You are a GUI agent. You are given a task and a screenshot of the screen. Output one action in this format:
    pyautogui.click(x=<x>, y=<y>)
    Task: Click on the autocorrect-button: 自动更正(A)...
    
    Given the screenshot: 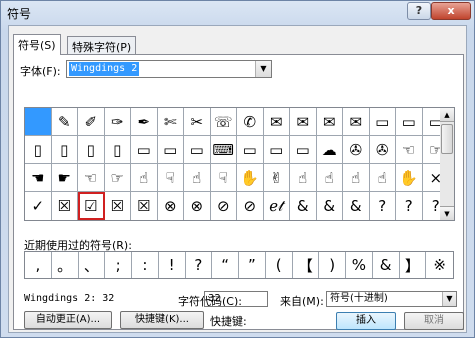 What is the action you would take?
    pyautogui.click(x=68, y=320)
    